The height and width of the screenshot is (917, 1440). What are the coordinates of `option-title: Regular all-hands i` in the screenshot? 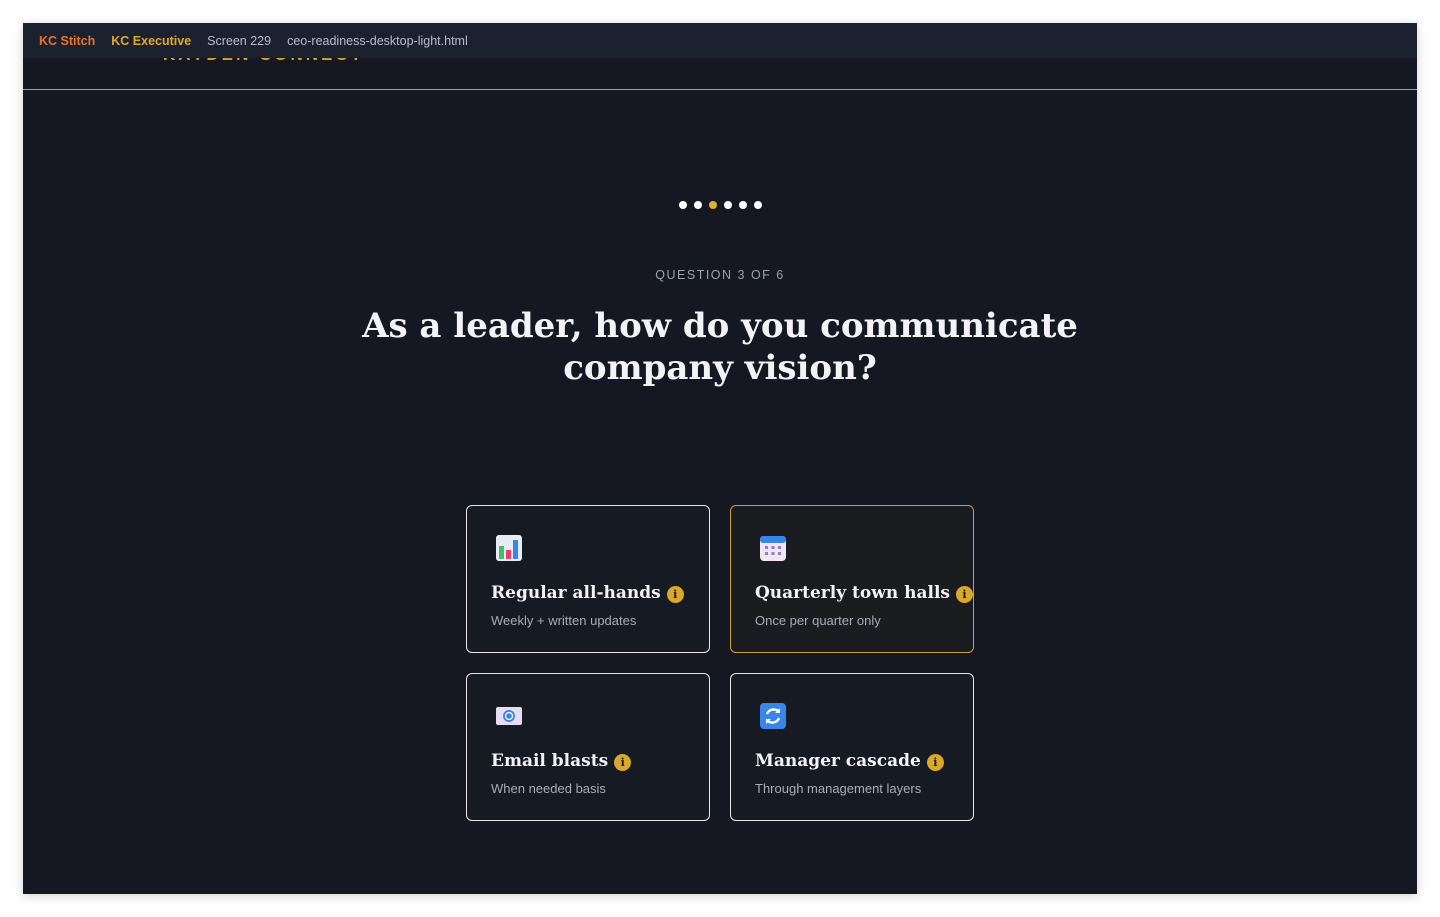 It's located at (587, 593).